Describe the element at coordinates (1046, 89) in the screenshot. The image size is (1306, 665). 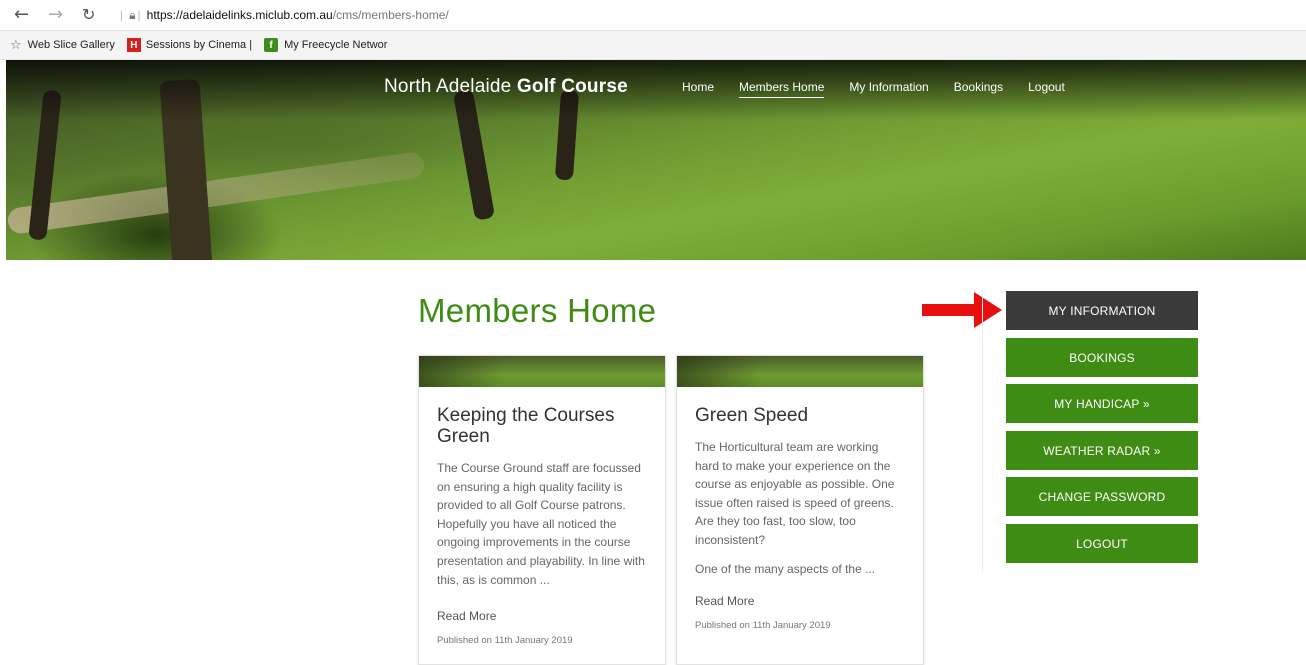
I see `nav-logout: Logout` at that location.